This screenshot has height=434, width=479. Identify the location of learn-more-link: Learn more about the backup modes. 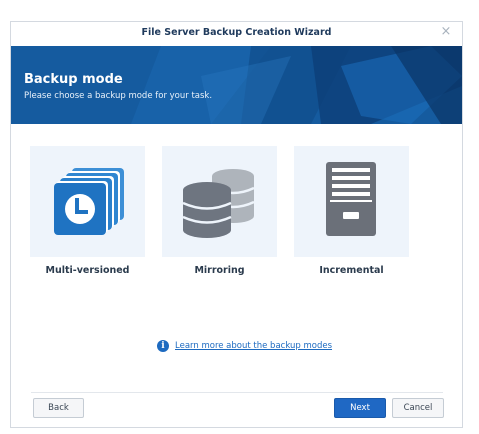
(253, 346).